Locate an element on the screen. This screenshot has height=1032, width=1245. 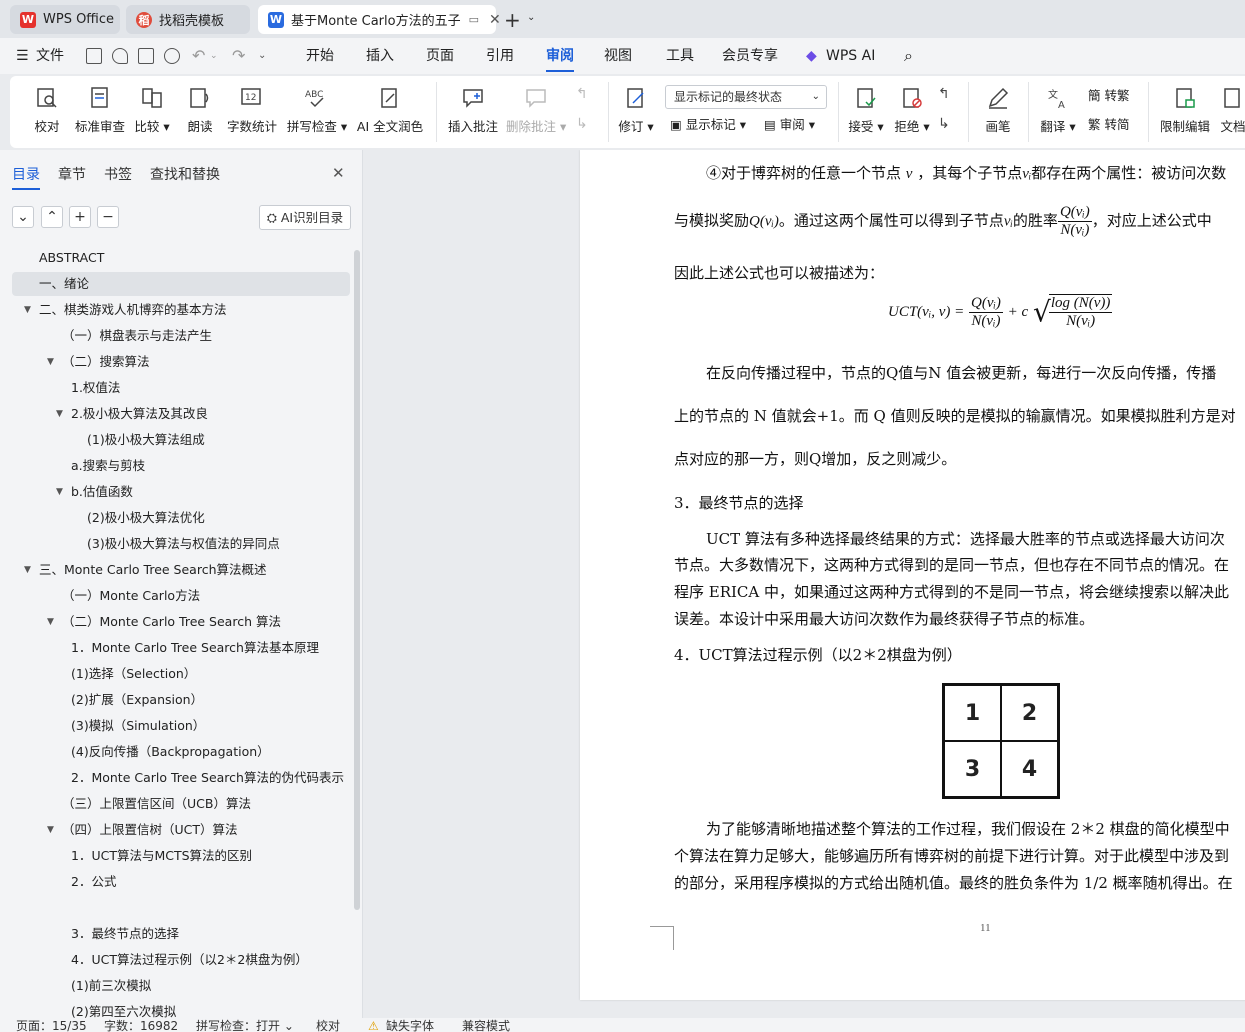
read-aloud-button: 朗读 is located at coordinates (200, 112).